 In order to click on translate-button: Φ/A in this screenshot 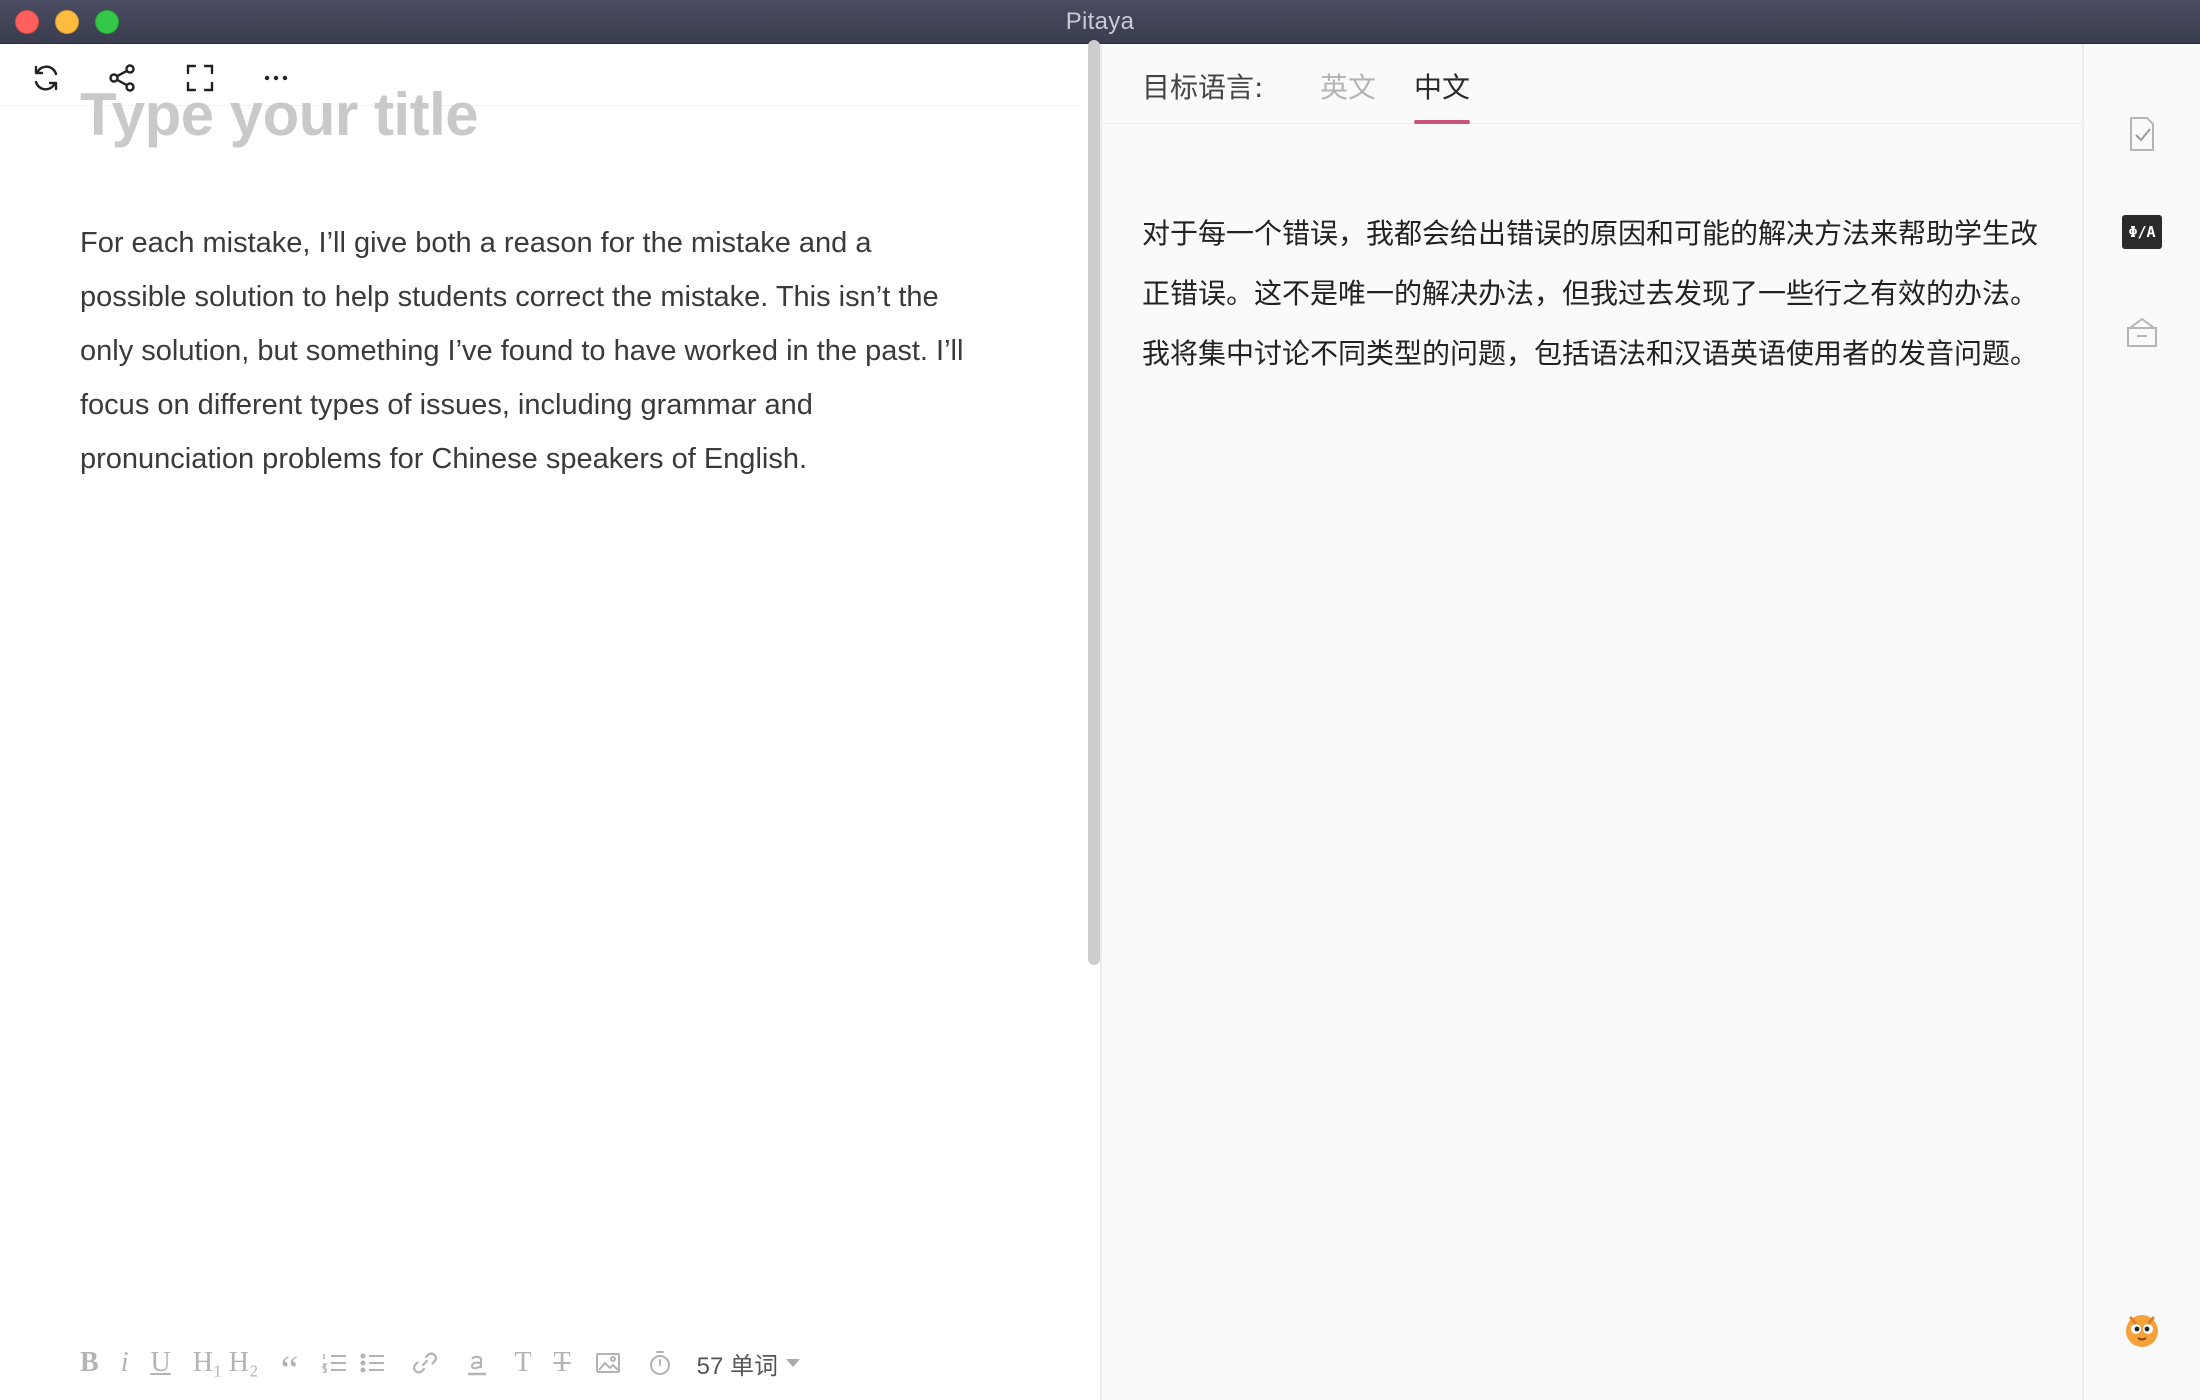, I will do `click(2142, 232)`.